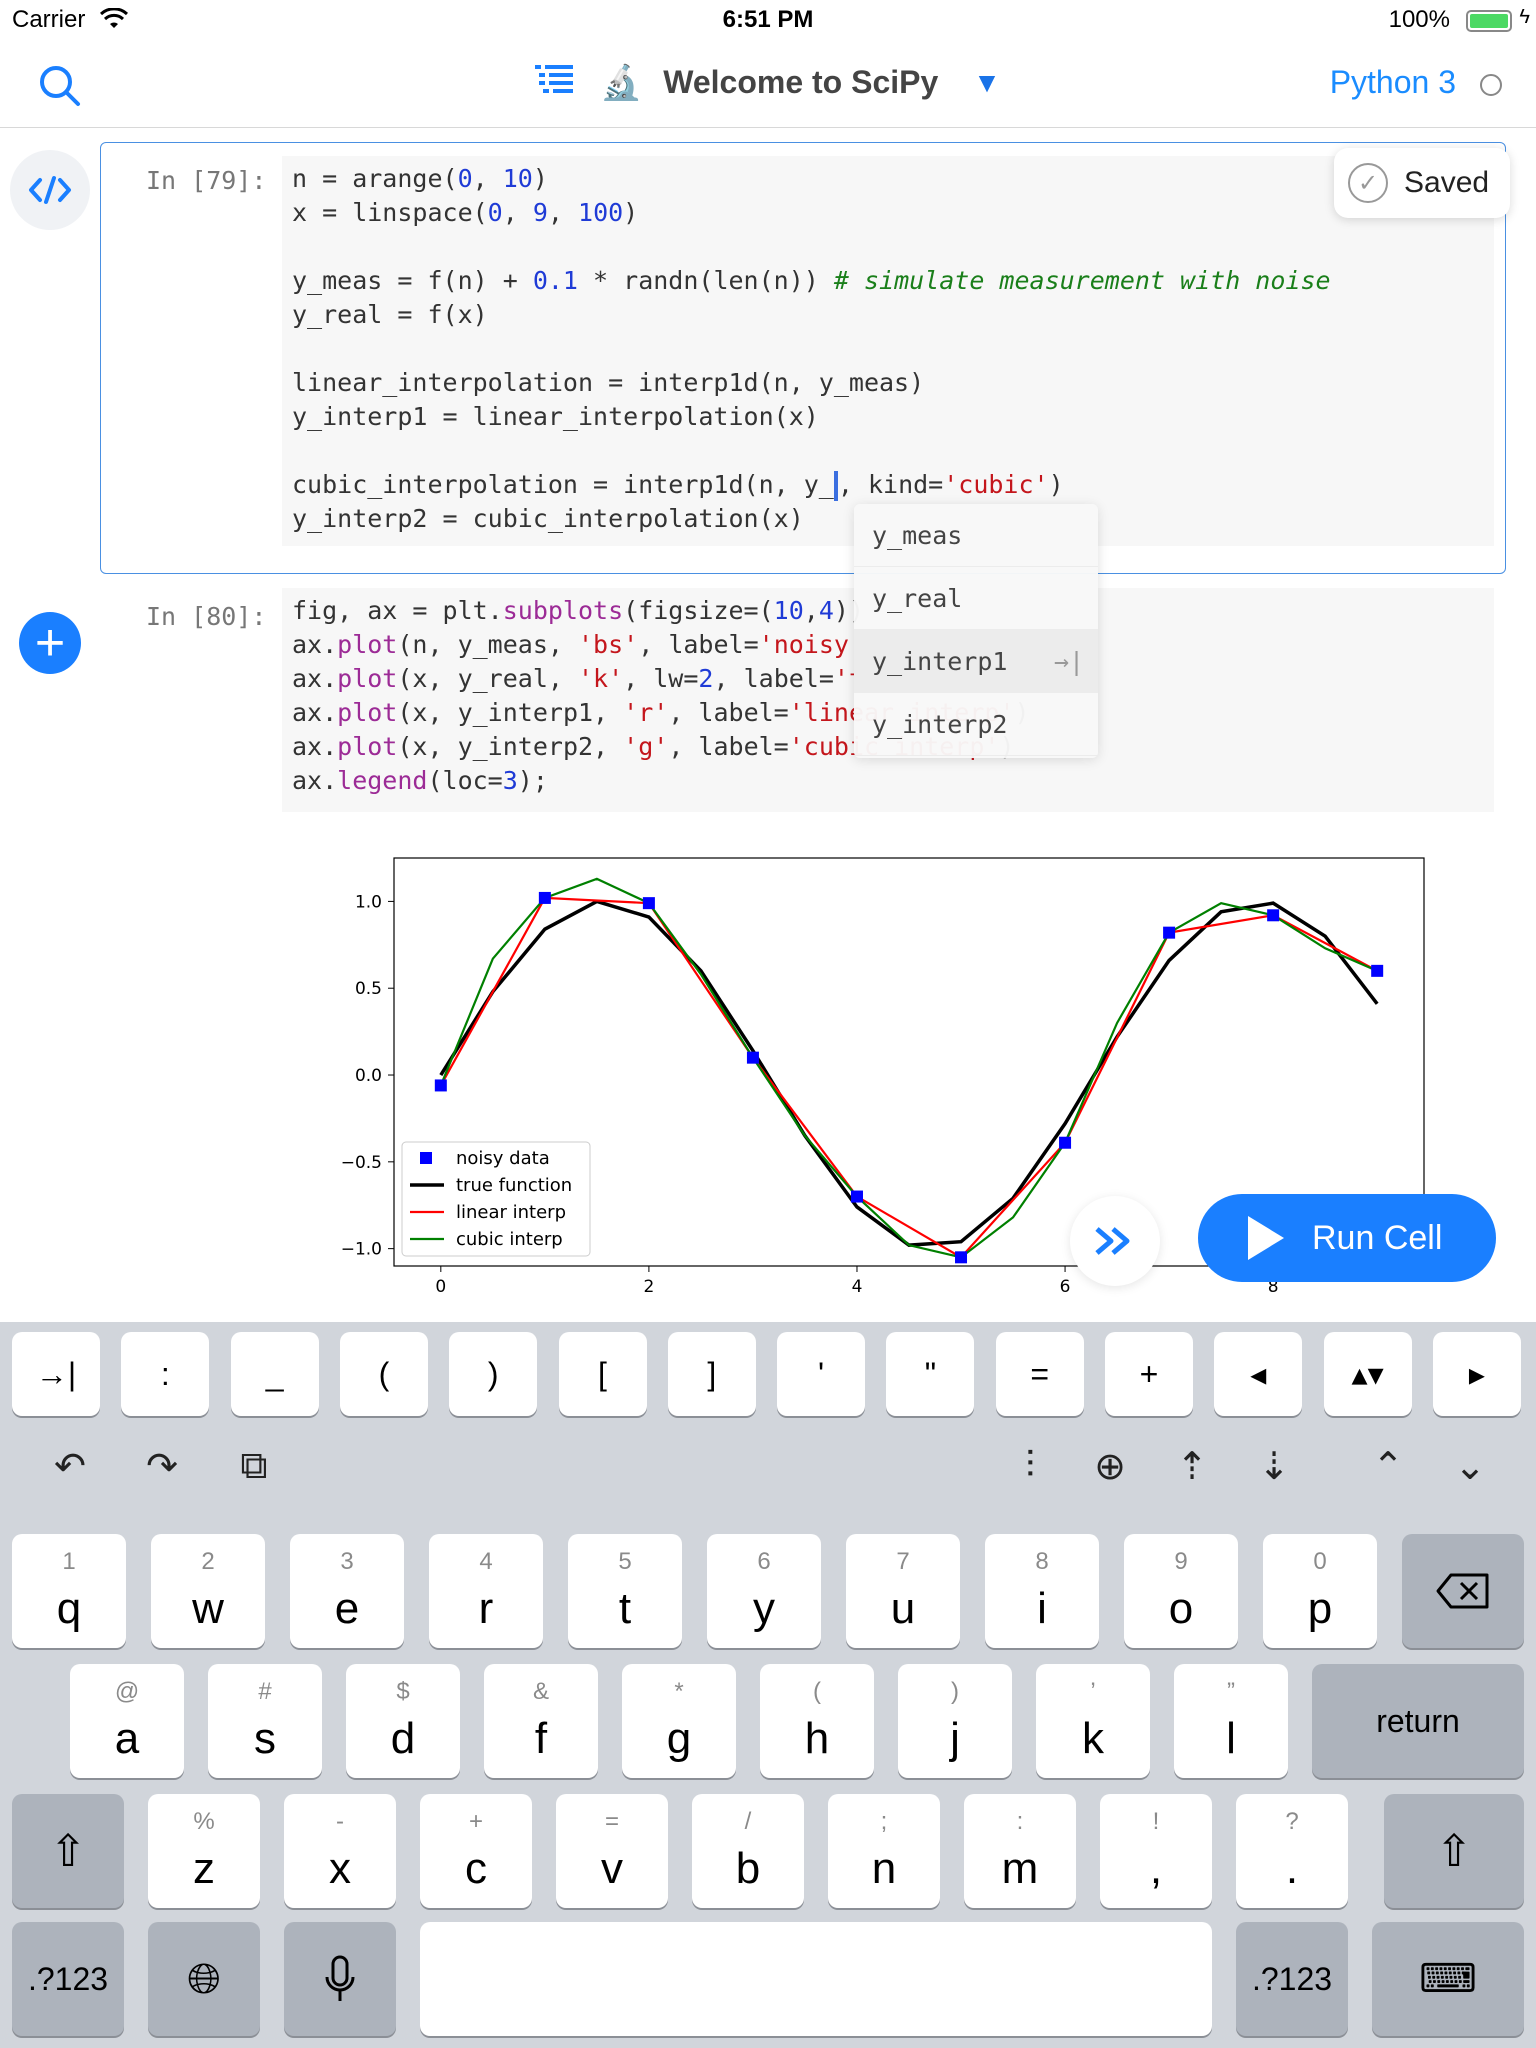  Describe the element at coordinates (493, 1374) in the screenshot. I see `symbol-key: )` at that location.